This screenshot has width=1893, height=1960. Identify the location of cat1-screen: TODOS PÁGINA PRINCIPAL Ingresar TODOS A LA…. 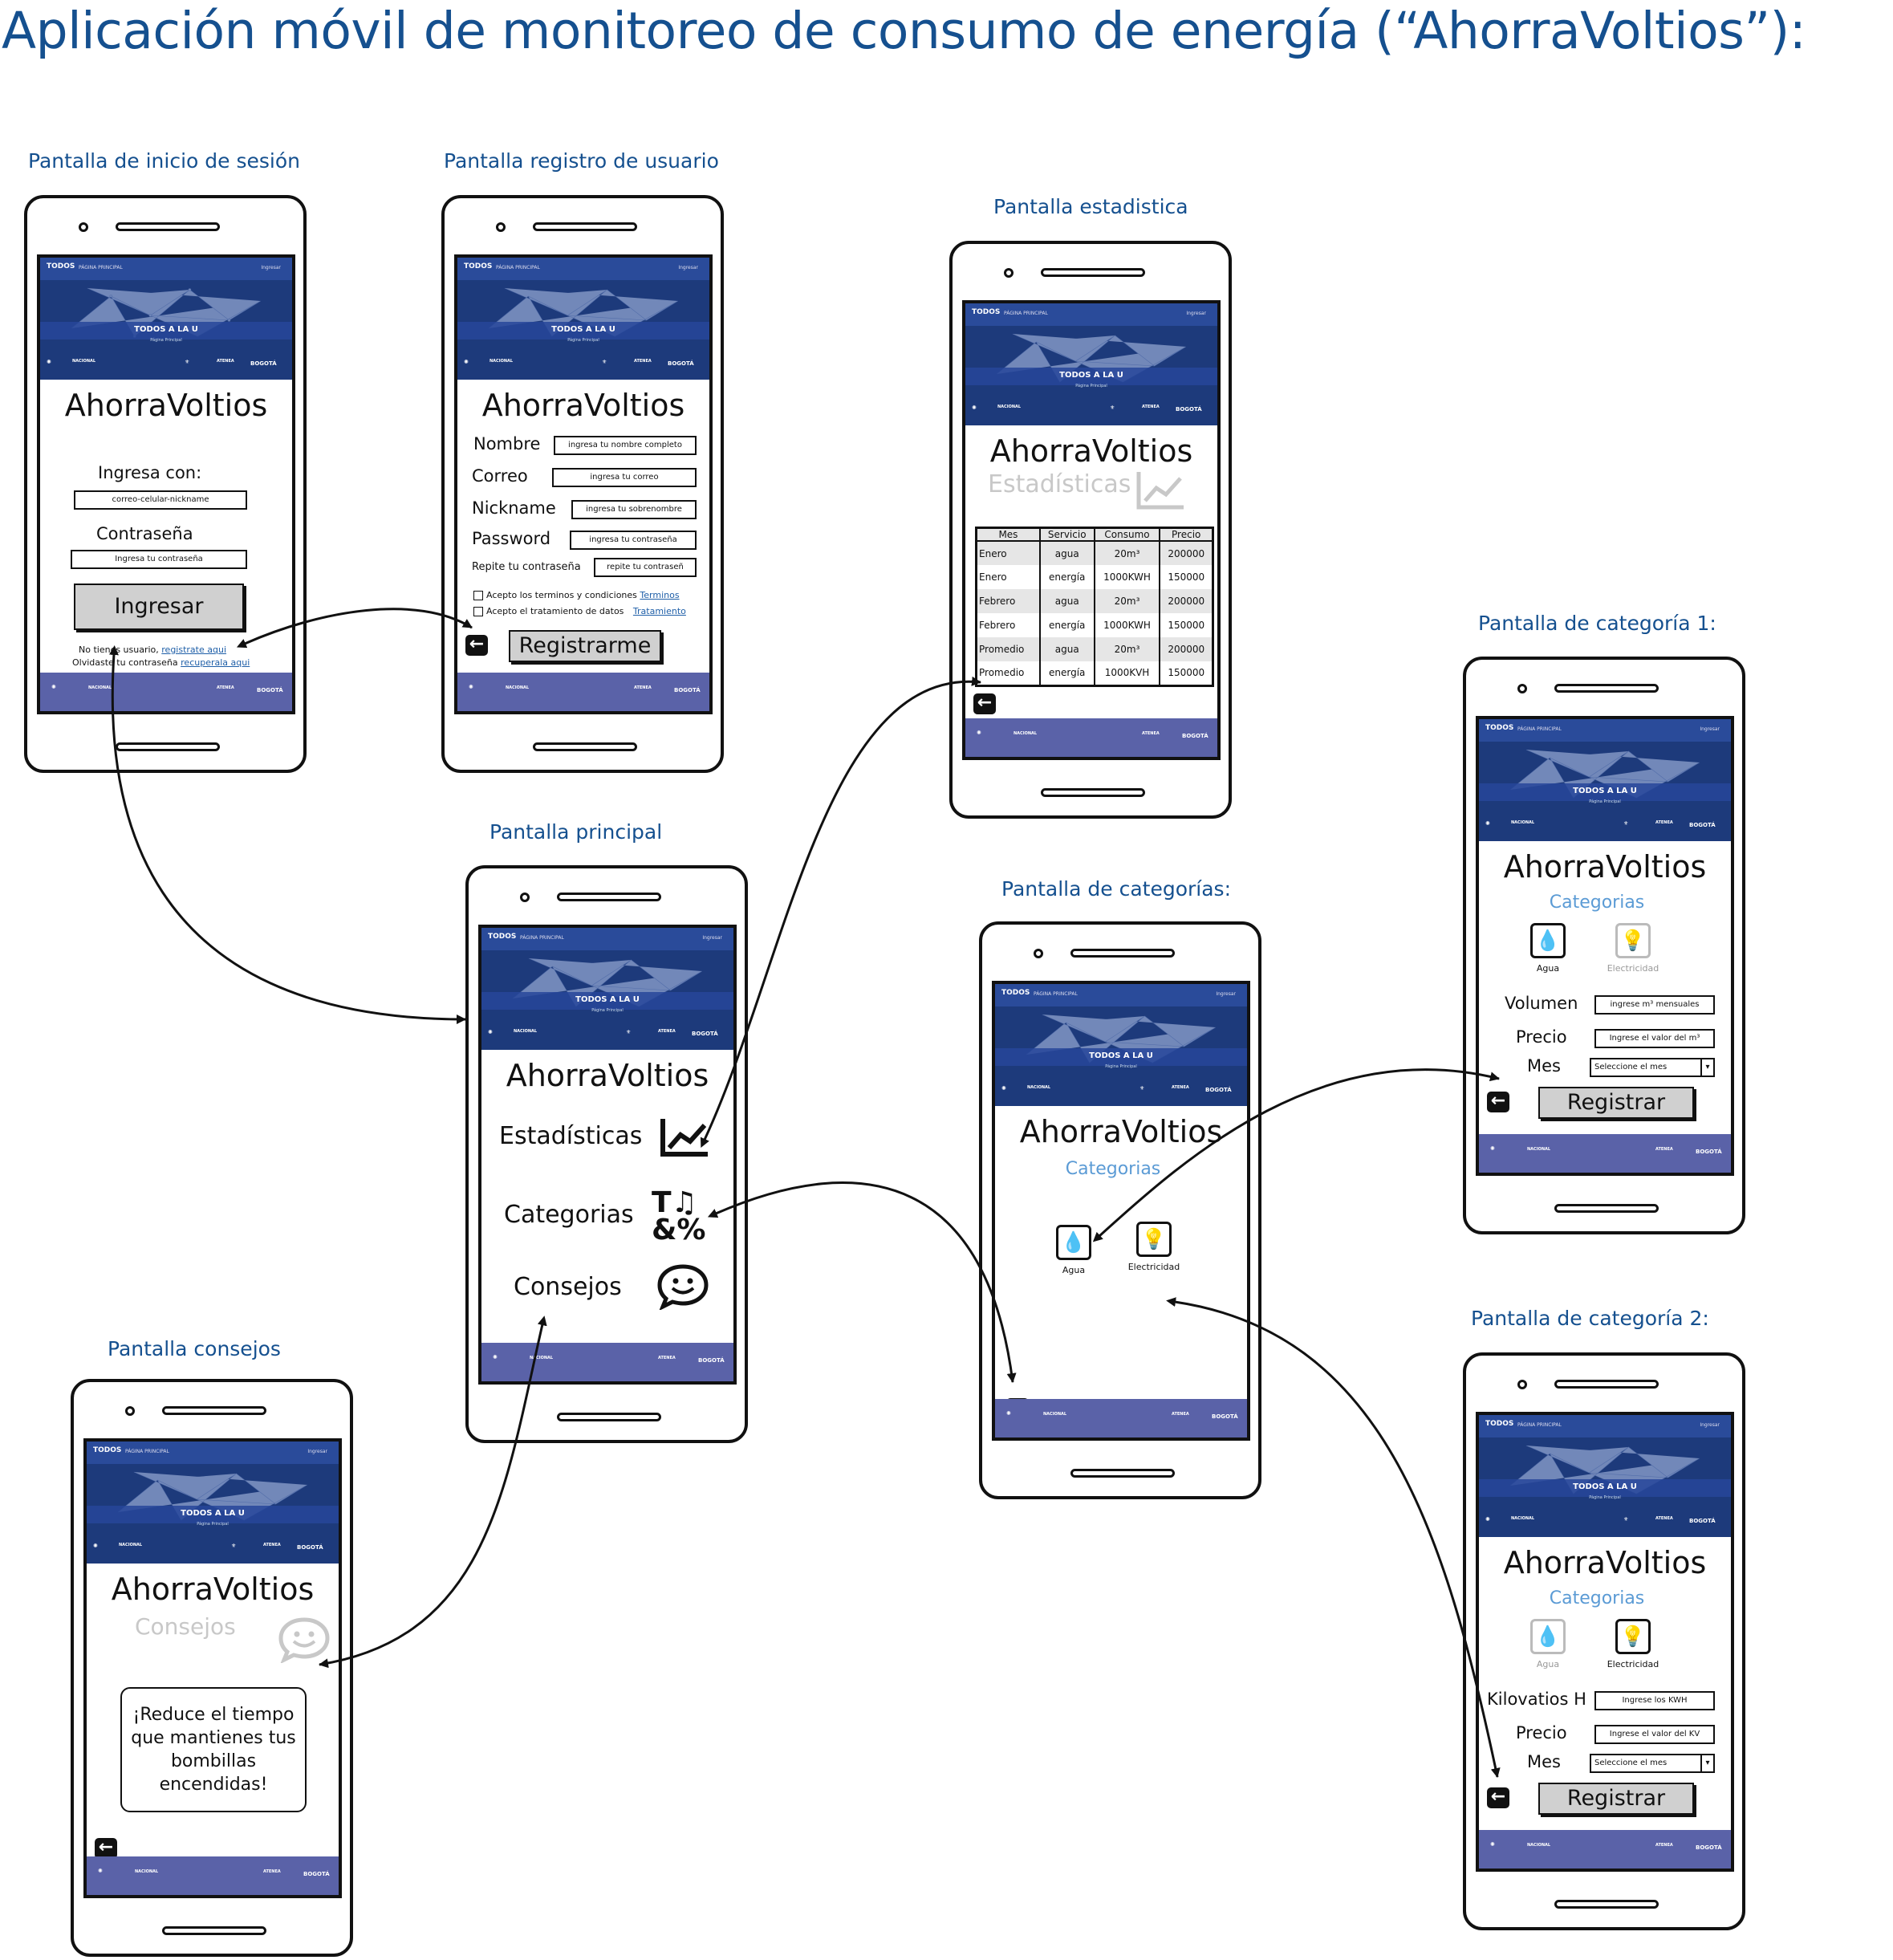
(1605, 946).